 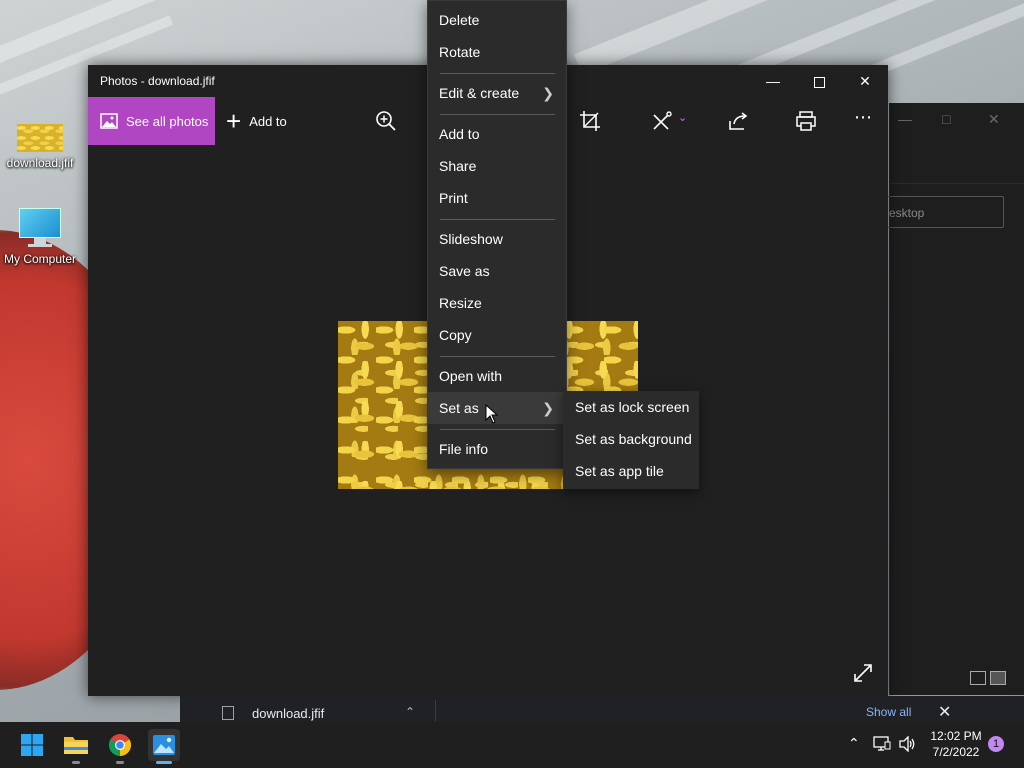 I want to click on submenu-item-app-tile: Set as app tile, so click(x=631, y=471).